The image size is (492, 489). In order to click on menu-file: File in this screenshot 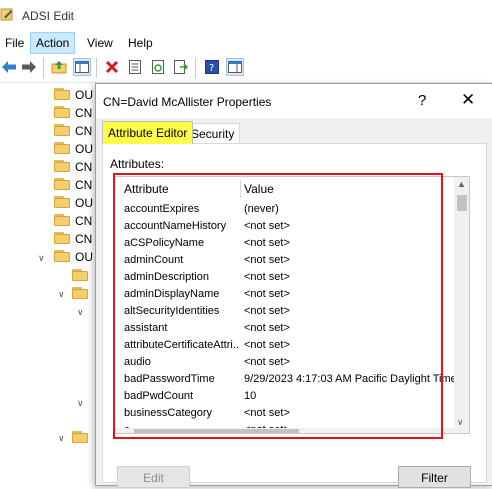, I will do `click(14, 43)`.